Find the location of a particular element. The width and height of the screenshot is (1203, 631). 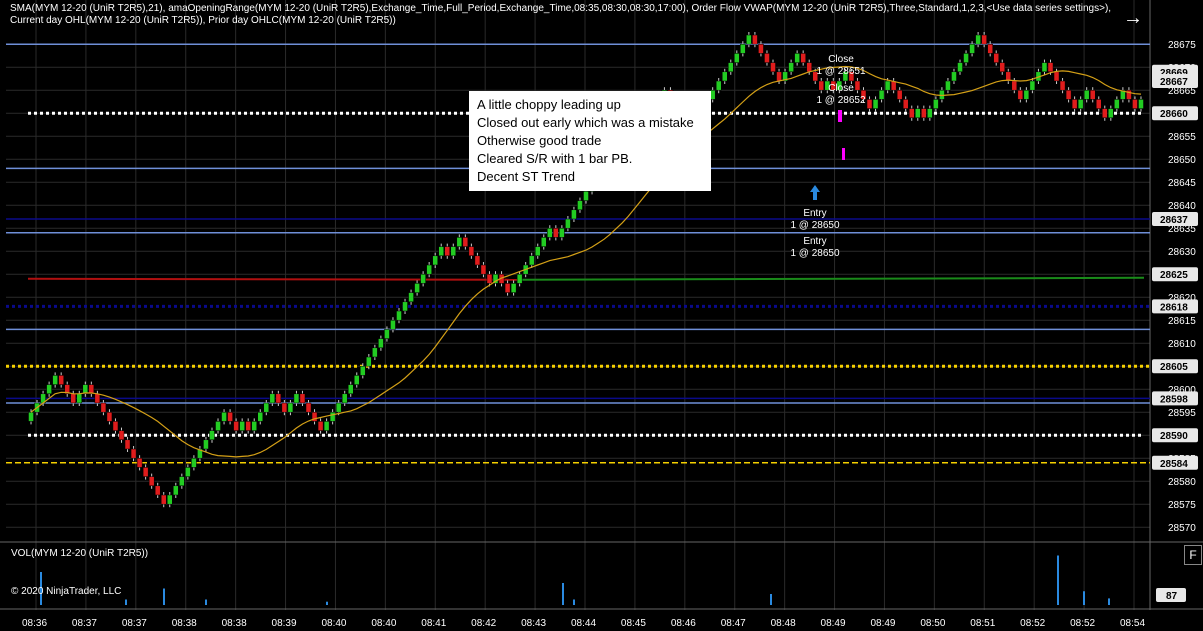

x-tick-label: 08:39 is located at coordinates (284, 623).